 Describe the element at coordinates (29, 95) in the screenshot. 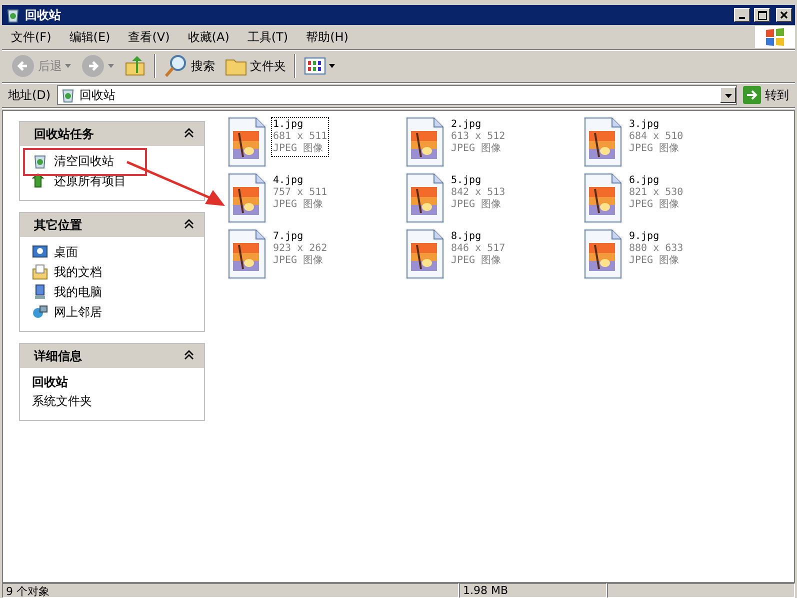

I see `address-label: 地址(D)` at that location.